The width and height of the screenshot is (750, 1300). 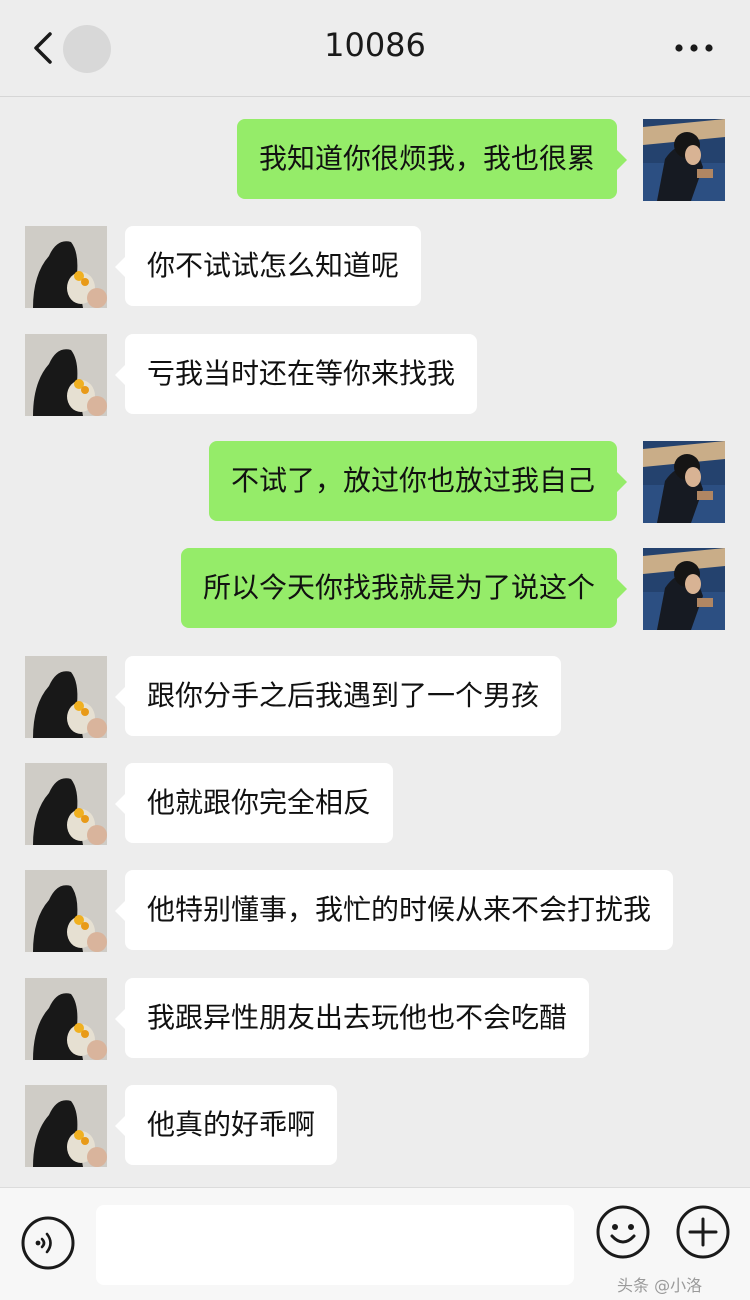 What do you see at coordinates (404, 588) in the screenshot?
I see `message-bubble: 所以今天你找我就是为了说这个` at bounding box center [404, 588].